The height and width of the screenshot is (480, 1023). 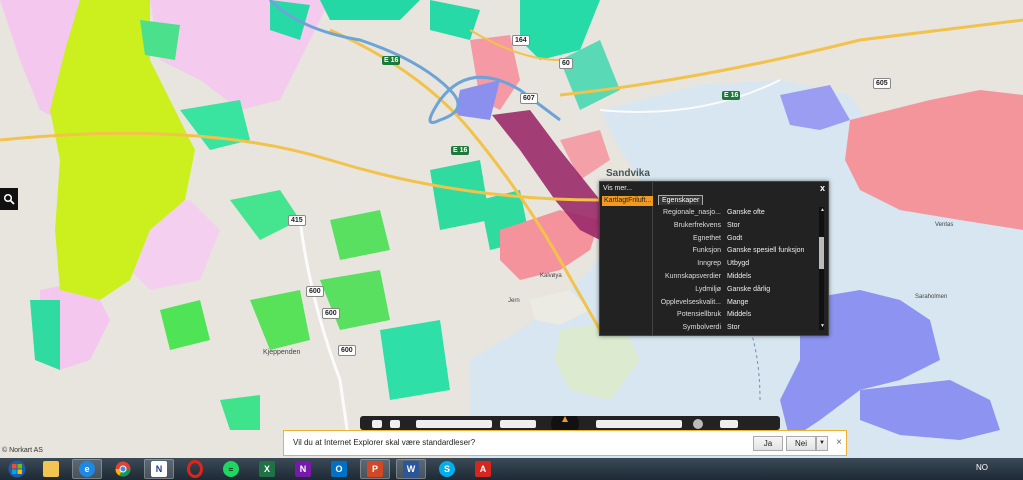 I want to click on property-value: Godt, so click(x=735, y=238).